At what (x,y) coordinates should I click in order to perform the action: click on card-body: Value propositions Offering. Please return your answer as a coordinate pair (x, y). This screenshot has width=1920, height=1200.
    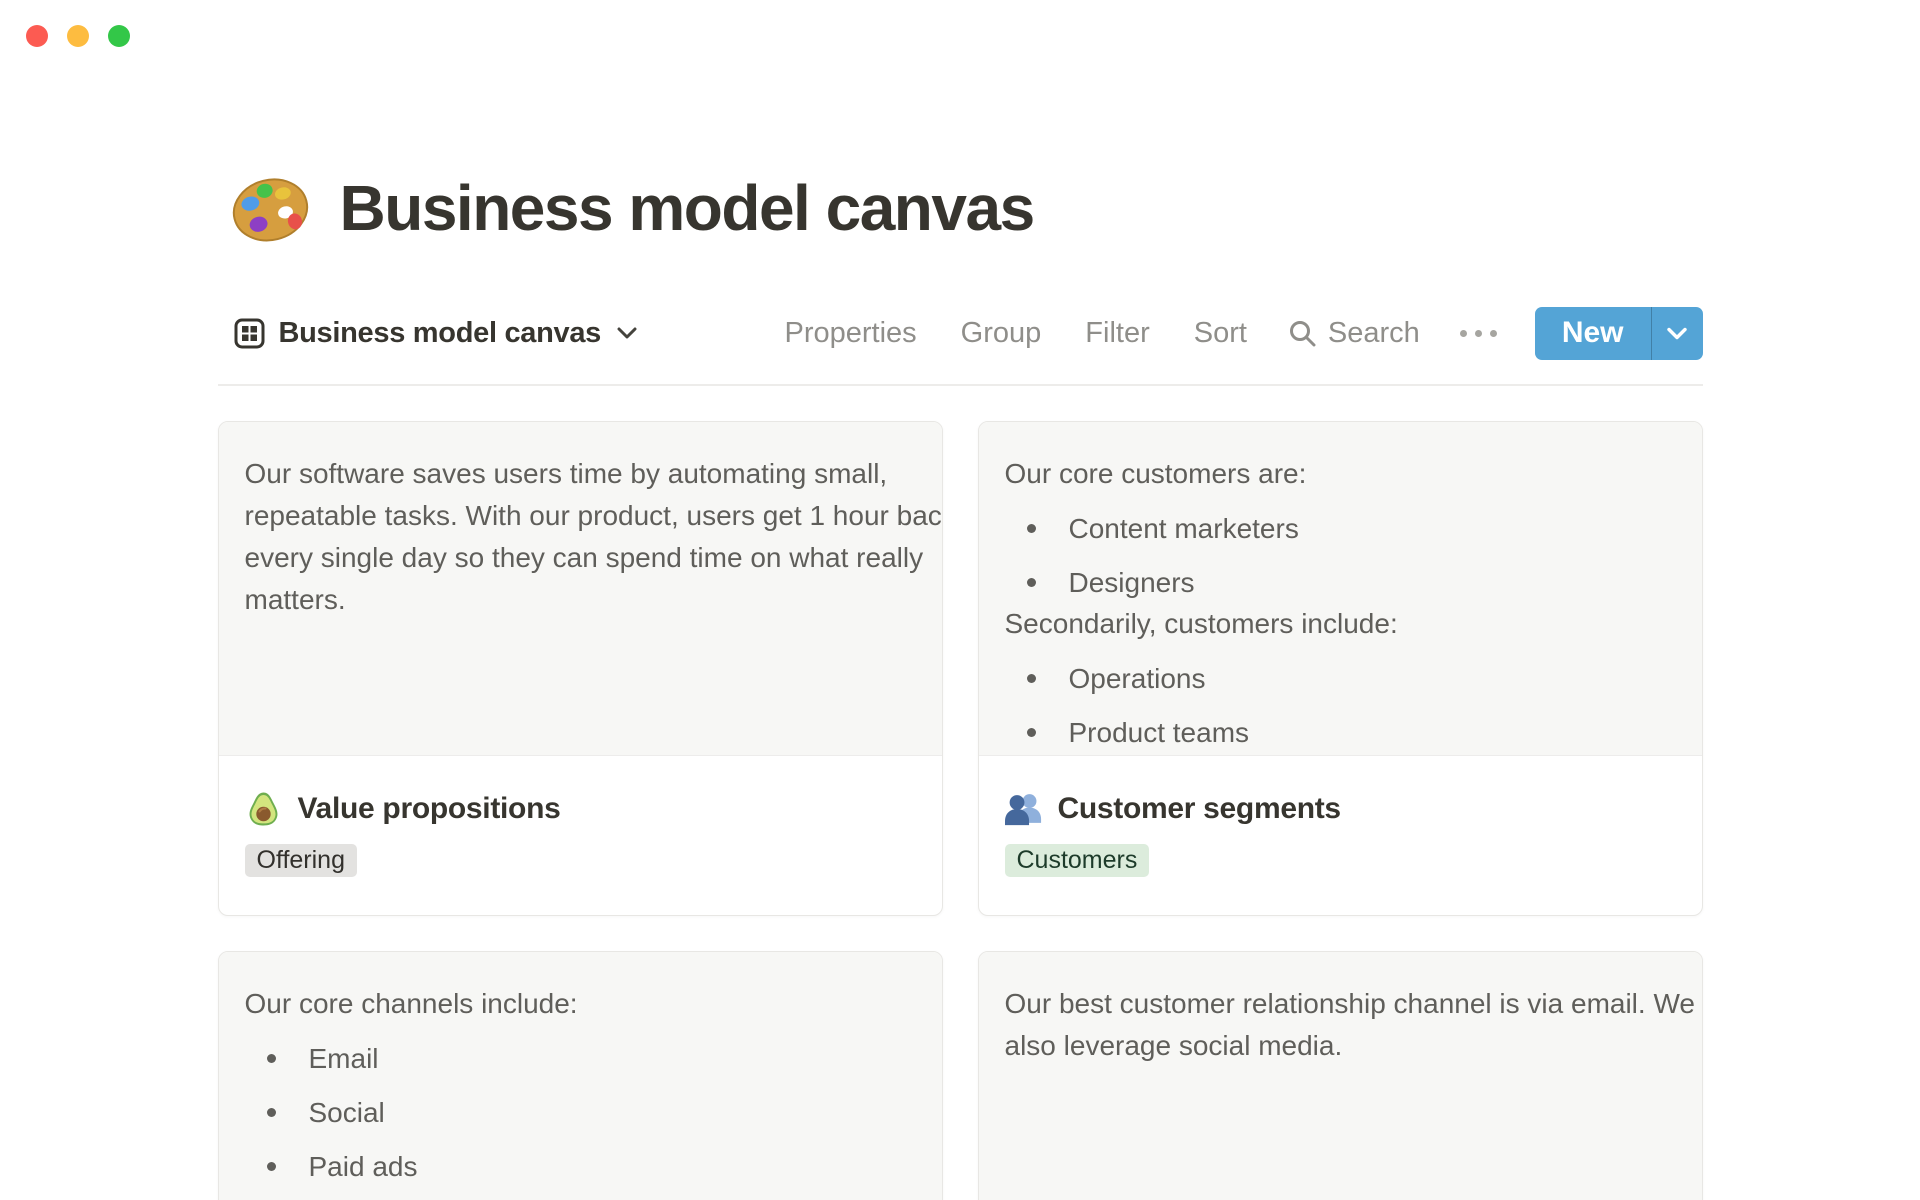
    Looking at the image, I should click on (580, 816).